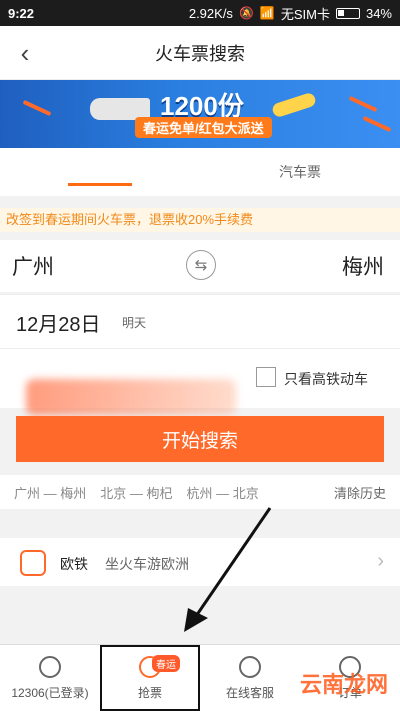  Describe the element at coordinates (50, 666) in the screenshot. I see `account-icon` at that location.